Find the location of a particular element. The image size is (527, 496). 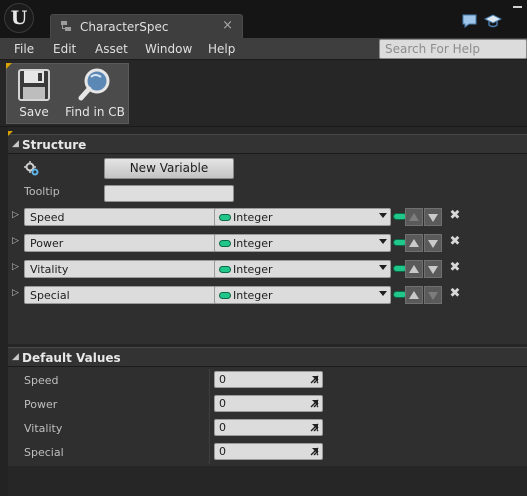

floppy-disk-icon is located at coordinates (34, 85).